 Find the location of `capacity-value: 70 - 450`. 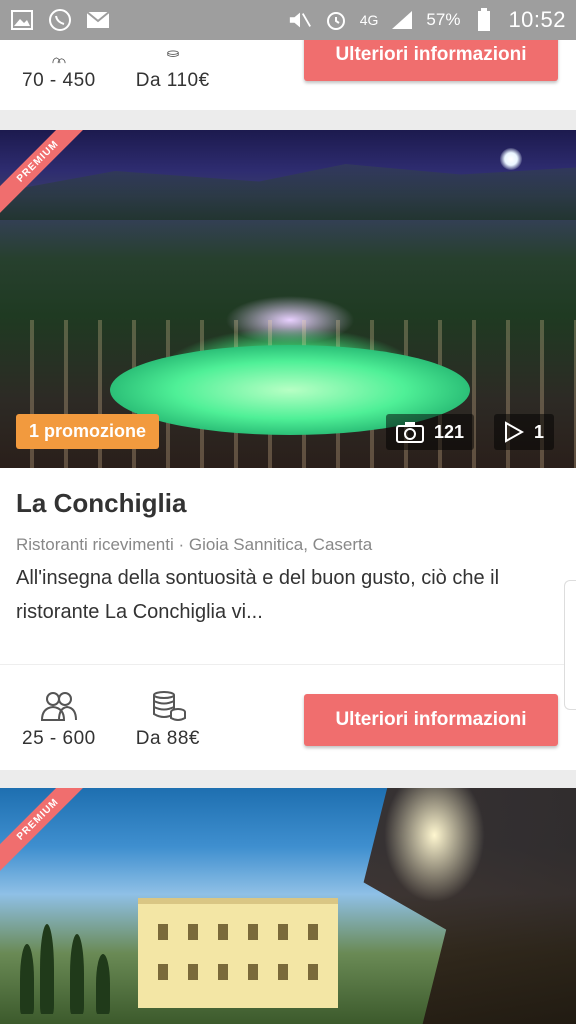

capacity-value: 70 - 450 is located at coordinates (59, 80).